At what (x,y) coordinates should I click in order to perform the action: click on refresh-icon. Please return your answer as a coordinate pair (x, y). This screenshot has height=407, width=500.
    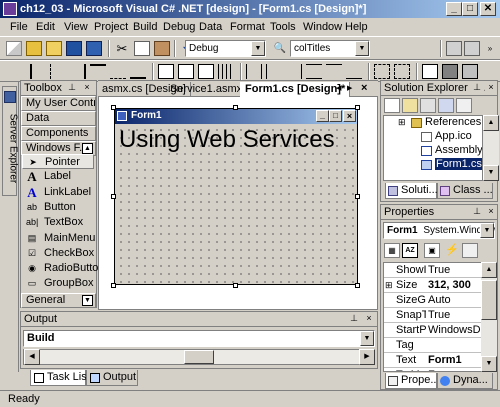
    Looking at the image, I should click on (428, 105).